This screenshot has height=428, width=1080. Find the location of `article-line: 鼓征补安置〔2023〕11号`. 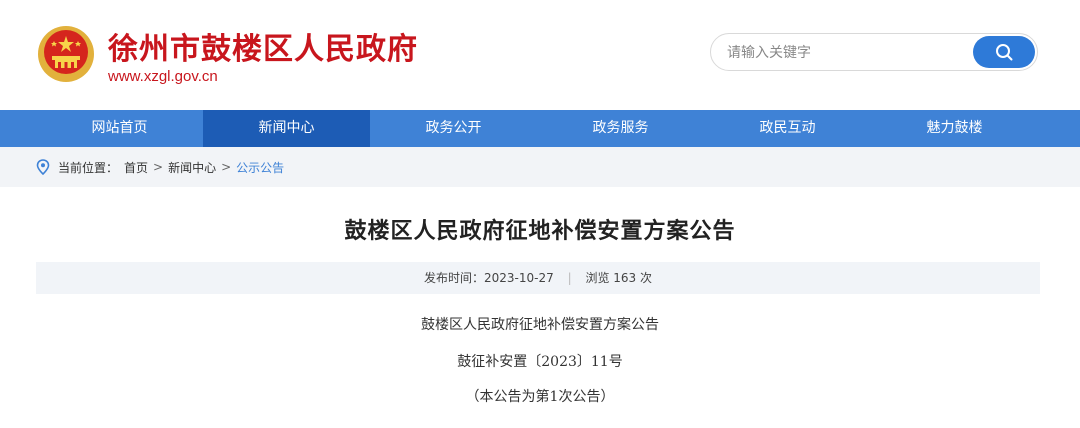

article-line: 鼓征补安置〔2023〕11号 is located at coordinates (540, 362).